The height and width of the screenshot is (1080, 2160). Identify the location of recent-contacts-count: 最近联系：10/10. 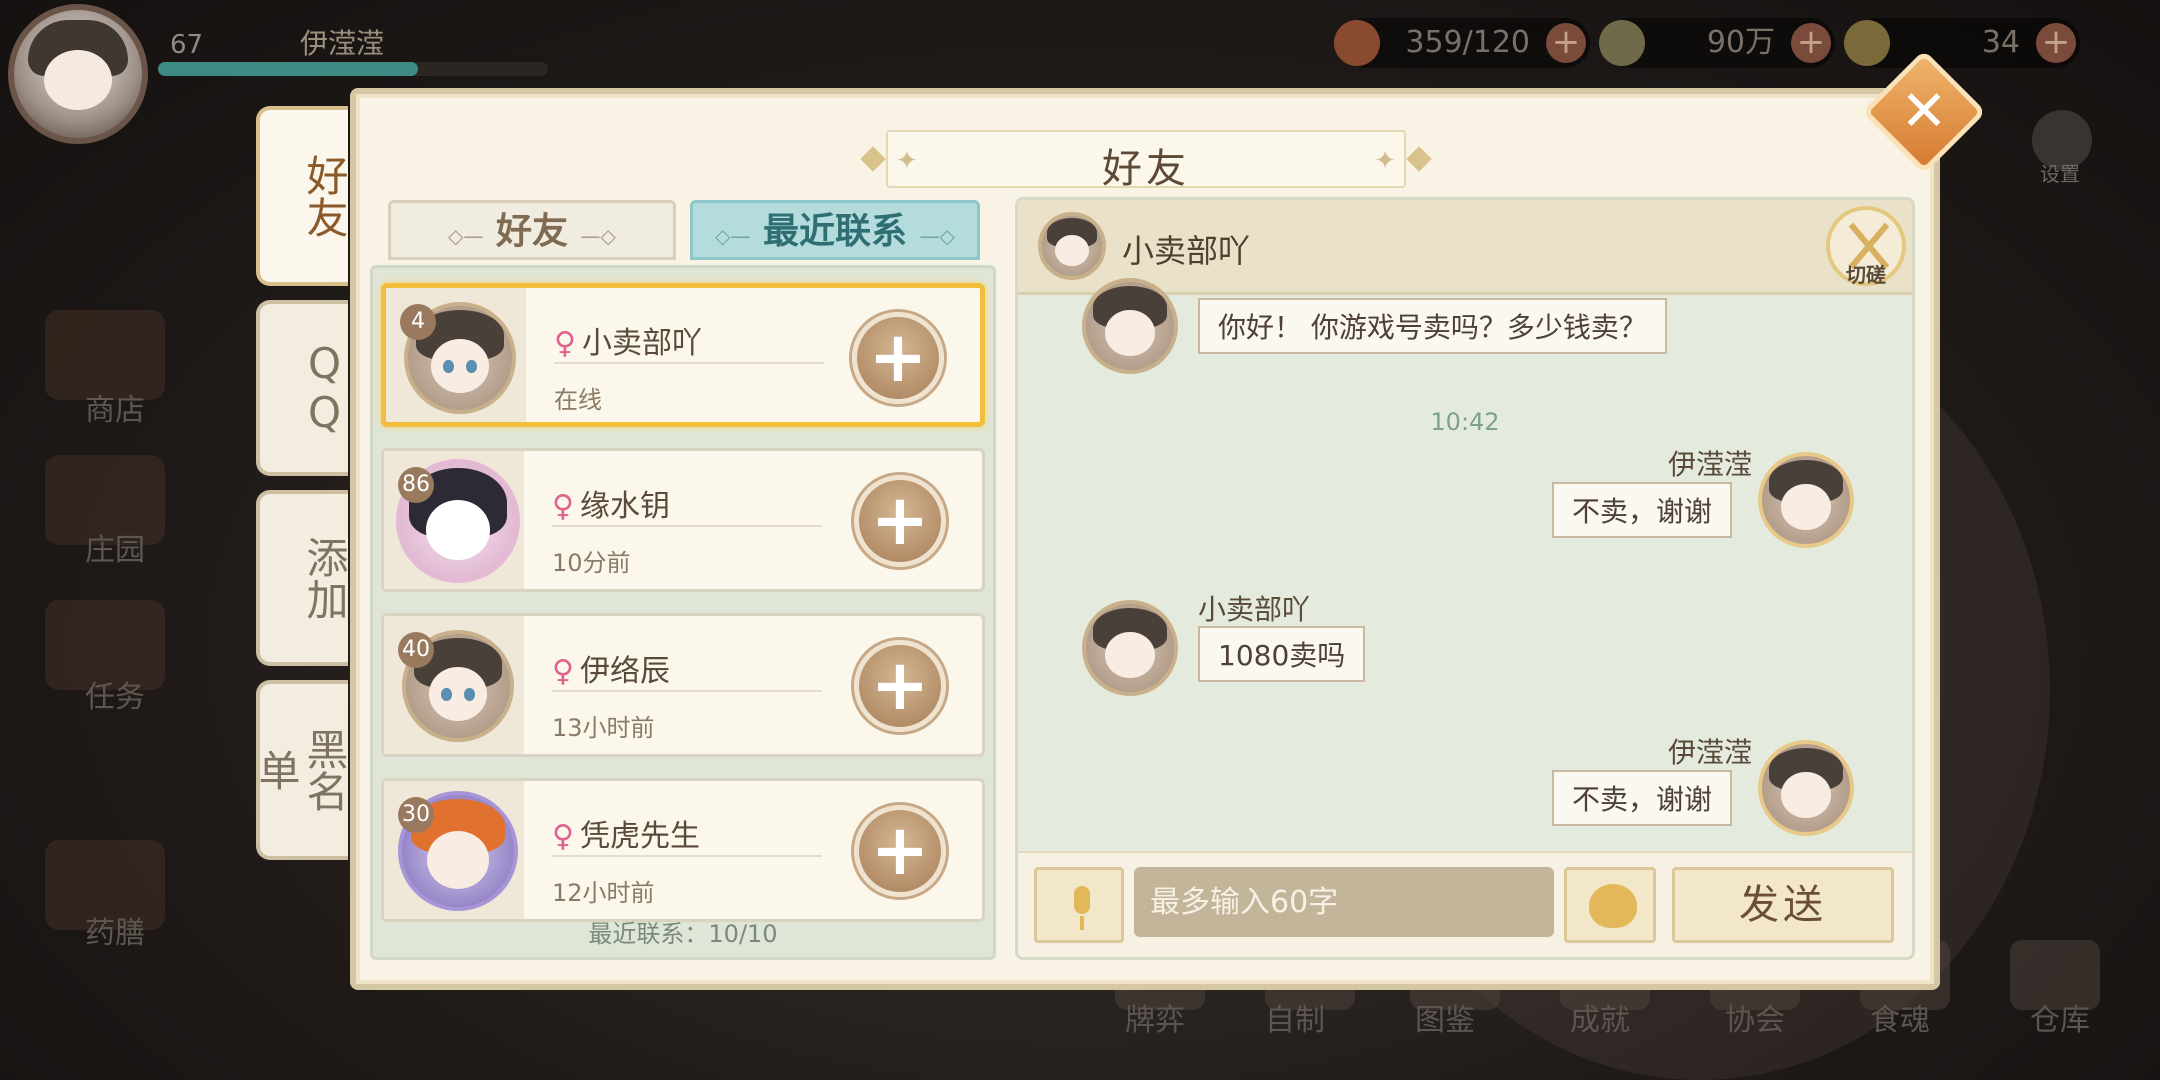
(683, 934).